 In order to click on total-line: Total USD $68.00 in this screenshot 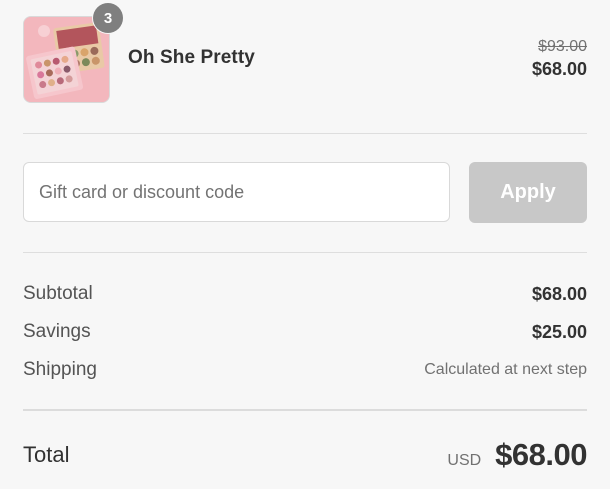, I will do `click(305, 455)`.